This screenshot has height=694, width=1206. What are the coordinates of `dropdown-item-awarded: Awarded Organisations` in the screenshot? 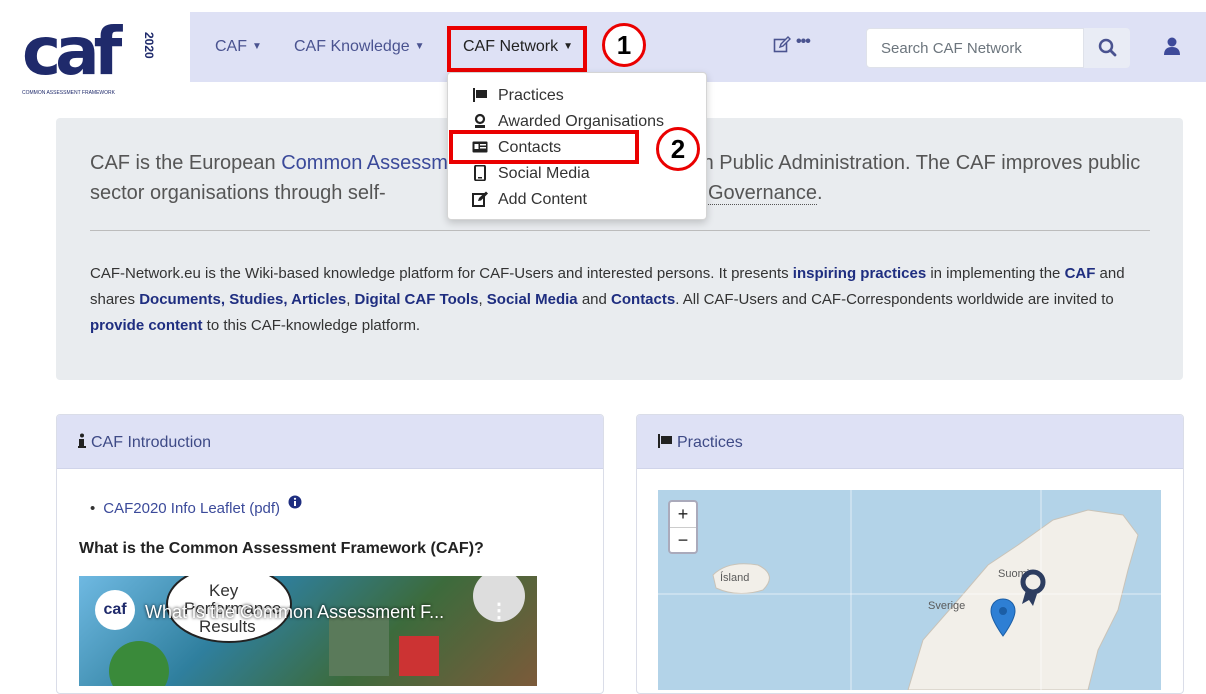 It's located at (568, 122).